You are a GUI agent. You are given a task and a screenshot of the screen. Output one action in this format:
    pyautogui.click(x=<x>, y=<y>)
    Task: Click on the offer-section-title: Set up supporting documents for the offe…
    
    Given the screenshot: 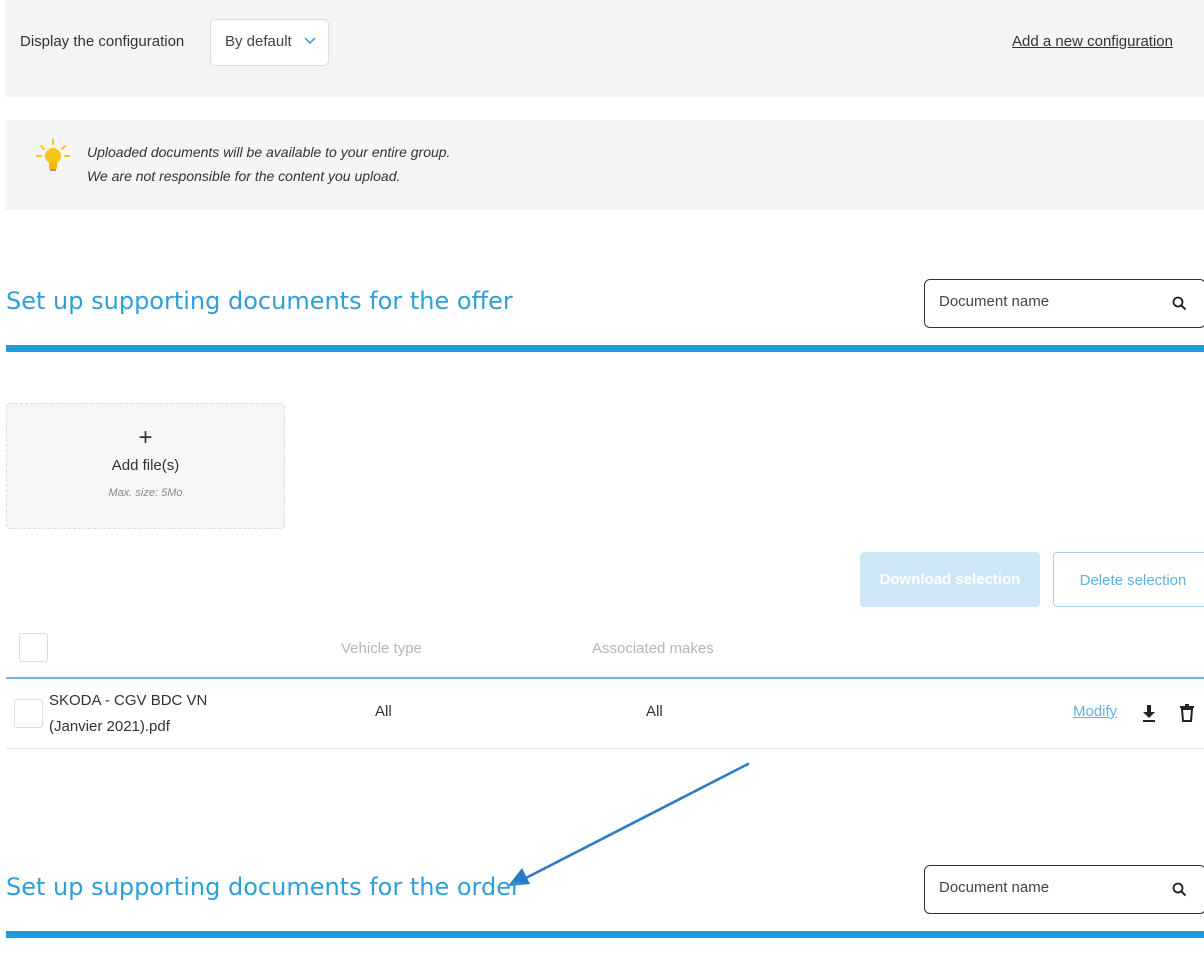 What is the action you would take?
    pyautogui.click(x=259, y=301)
    